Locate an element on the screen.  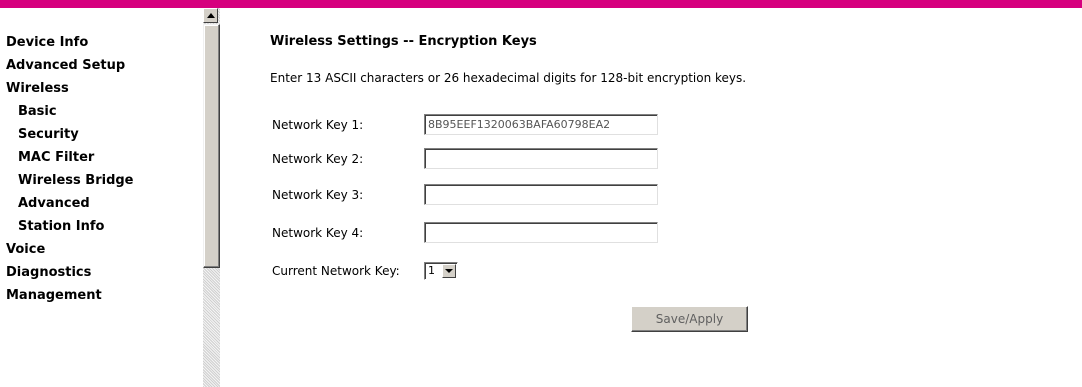
sidebar-item-management: Management is located at coordinates (70, 298).